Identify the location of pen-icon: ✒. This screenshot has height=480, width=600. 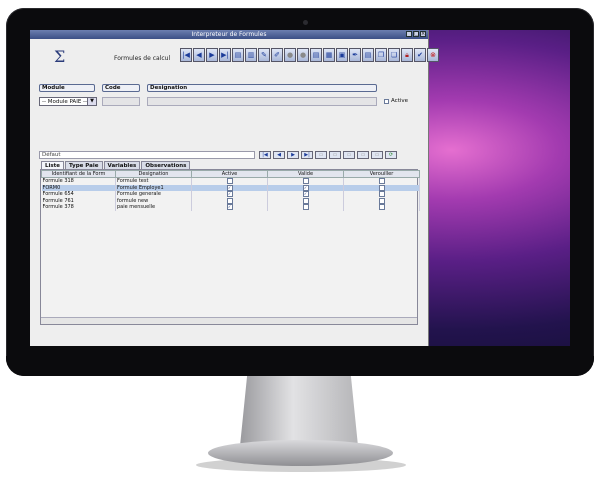
(355, 55).